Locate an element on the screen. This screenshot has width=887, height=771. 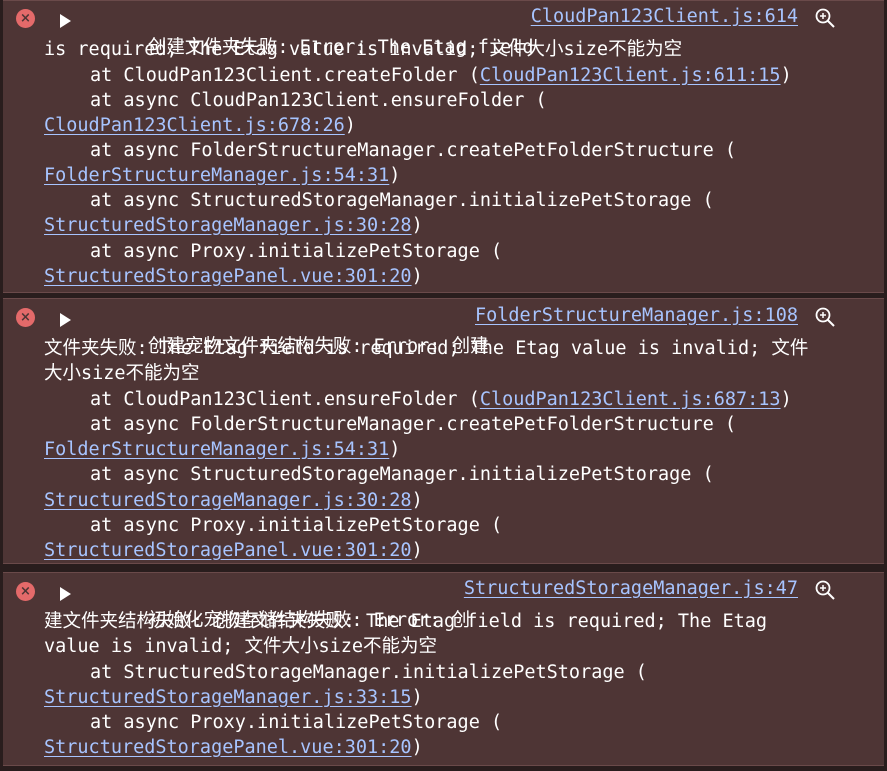
stack-frame-link-line: CloudPan123Client.js:678:26) is located at coordinates (200, 125).